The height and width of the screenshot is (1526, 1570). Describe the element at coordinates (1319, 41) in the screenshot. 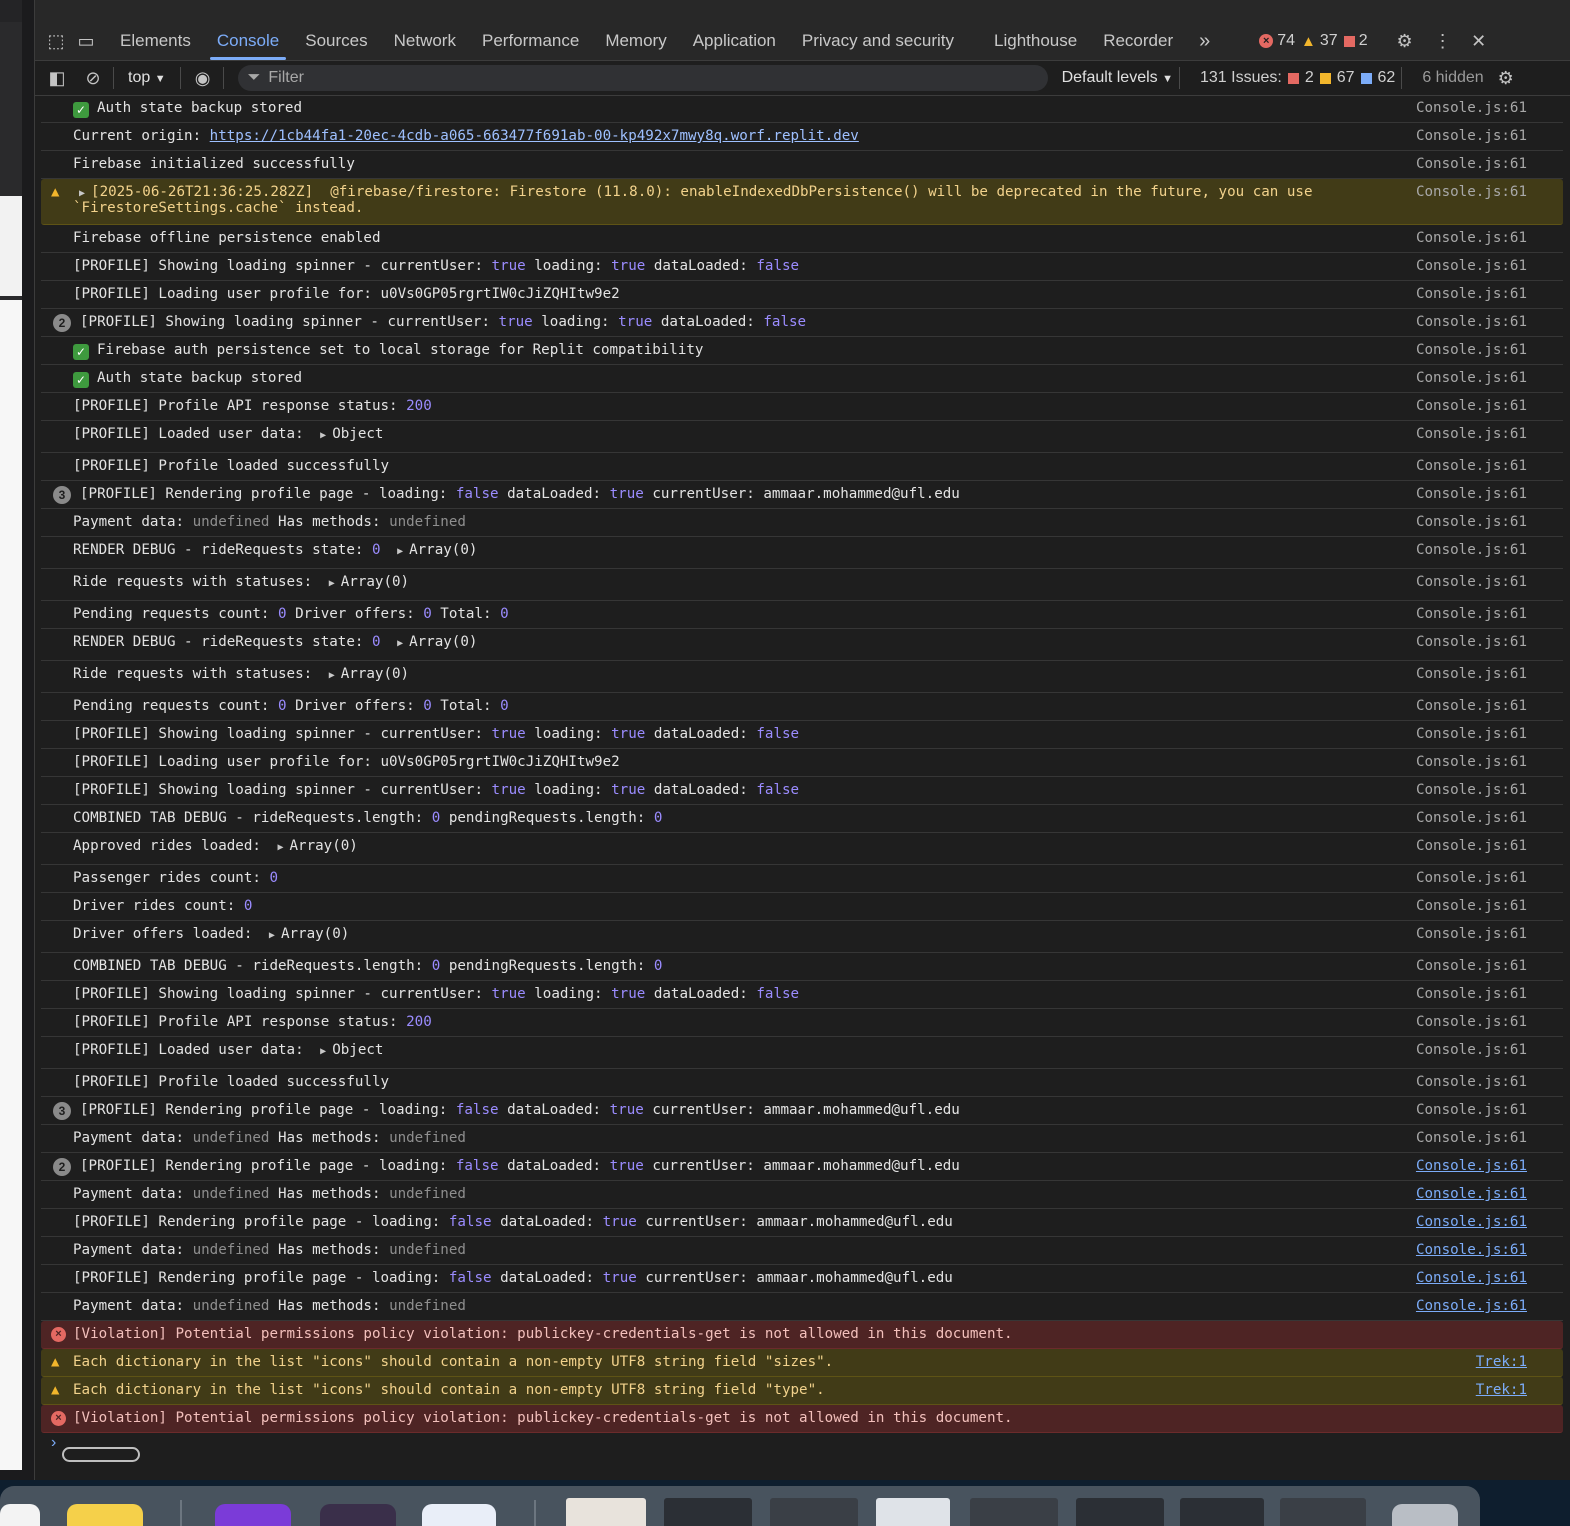

I see `warning-counter: ▲ 37` at that location.